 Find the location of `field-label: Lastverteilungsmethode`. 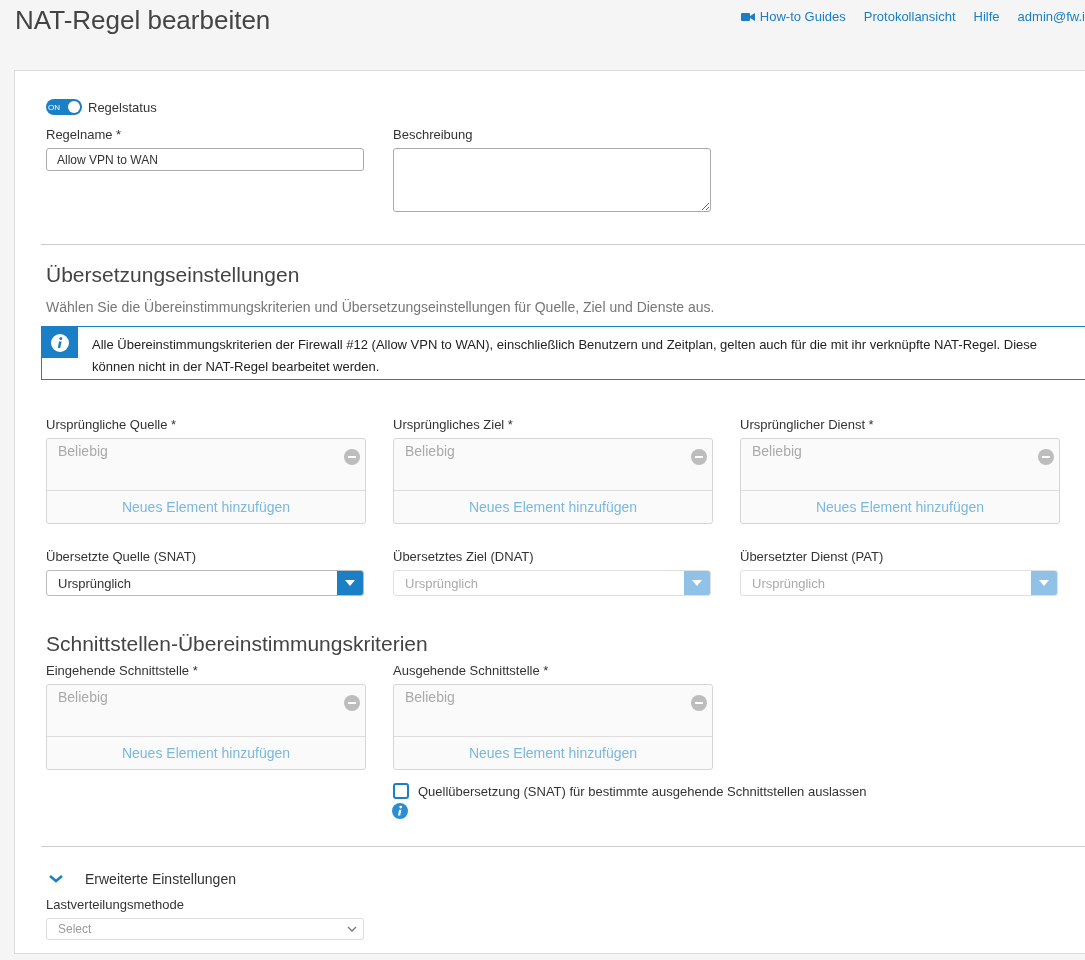

field-label: Lastverteilungsmethode is located at coordinates (116, 904).